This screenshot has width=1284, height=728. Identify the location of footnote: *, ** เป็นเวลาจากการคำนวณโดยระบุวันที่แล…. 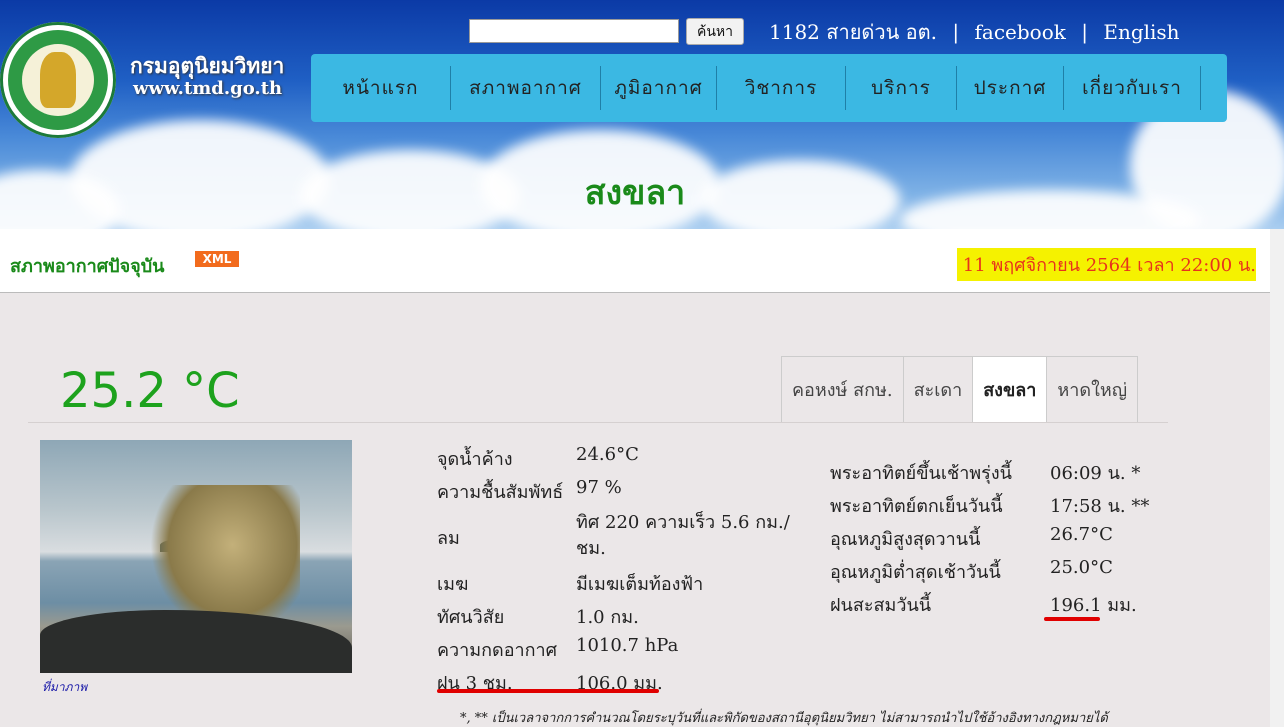
(784, 718).